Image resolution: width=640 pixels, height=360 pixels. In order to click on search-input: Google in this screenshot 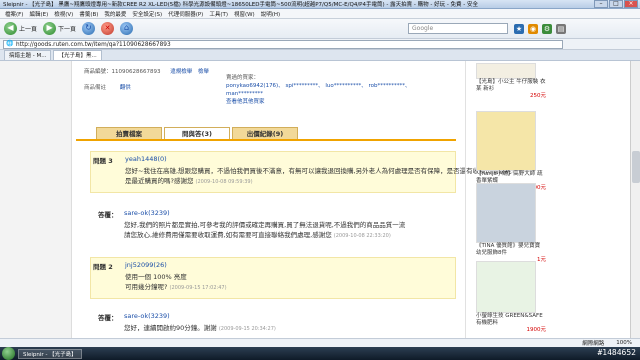, I will do `click(458, 28)`.